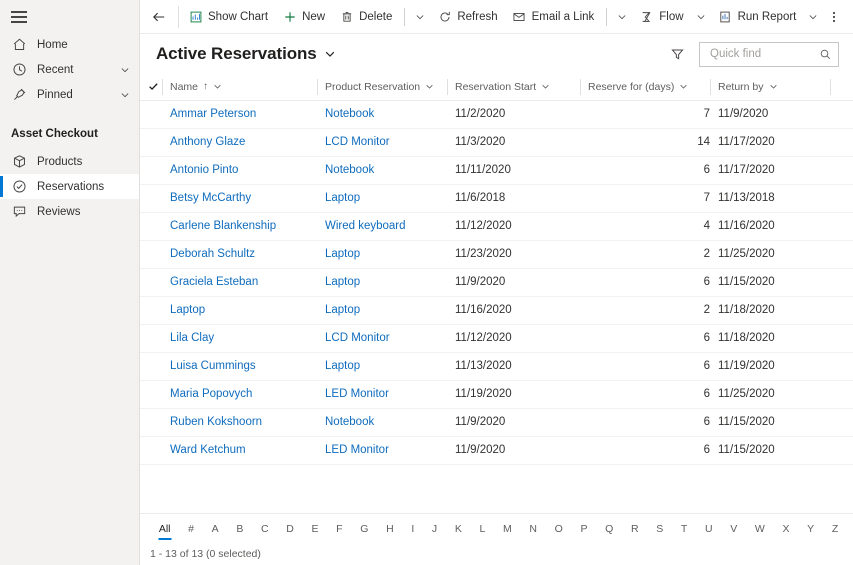 The width and height of the screenshot is (853, 565). Describe the element at coordinates (365, 226) in the screenshot. I see `cell-product-reservation-link: Wired keyboard` at that location.